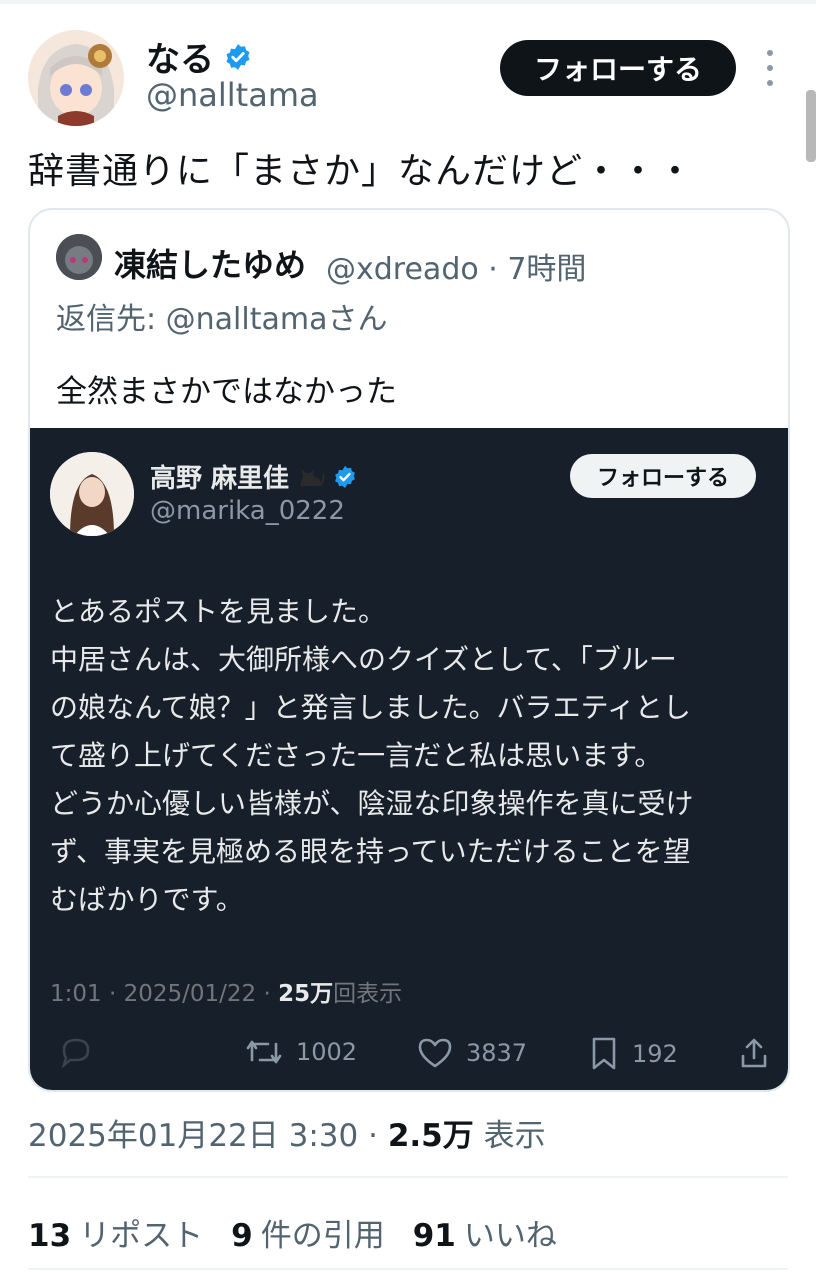 This screenshot has height=1280, width=816. Describe the element at coordinates (322, 1236) in the screenshot. I see `quotes-label: 件の引用` at that location.